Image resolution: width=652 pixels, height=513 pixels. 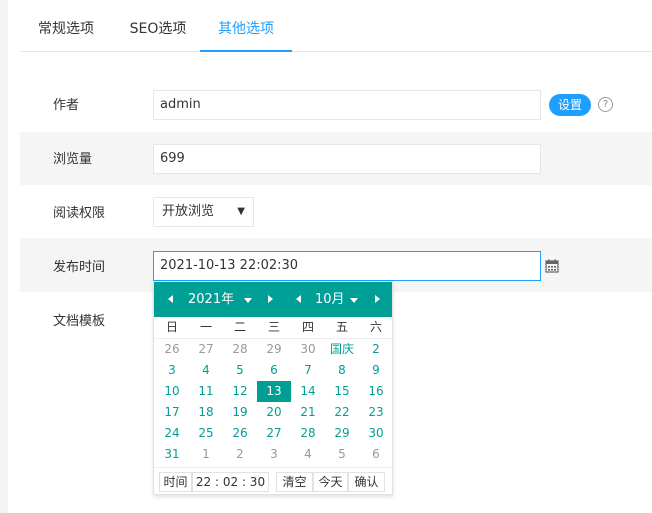 What do you see at coordinates (342, 370) in the screenshot?
I see `calendar-day: 8` at bounding box center [342, 370].